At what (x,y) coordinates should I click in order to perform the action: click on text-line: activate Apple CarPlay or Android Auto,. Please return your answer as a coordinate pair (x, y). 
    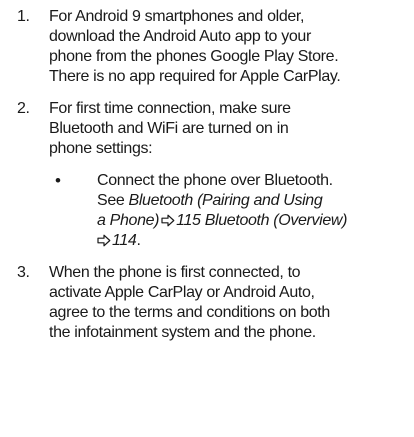
    Looking at the image, I should click on (182, 292).